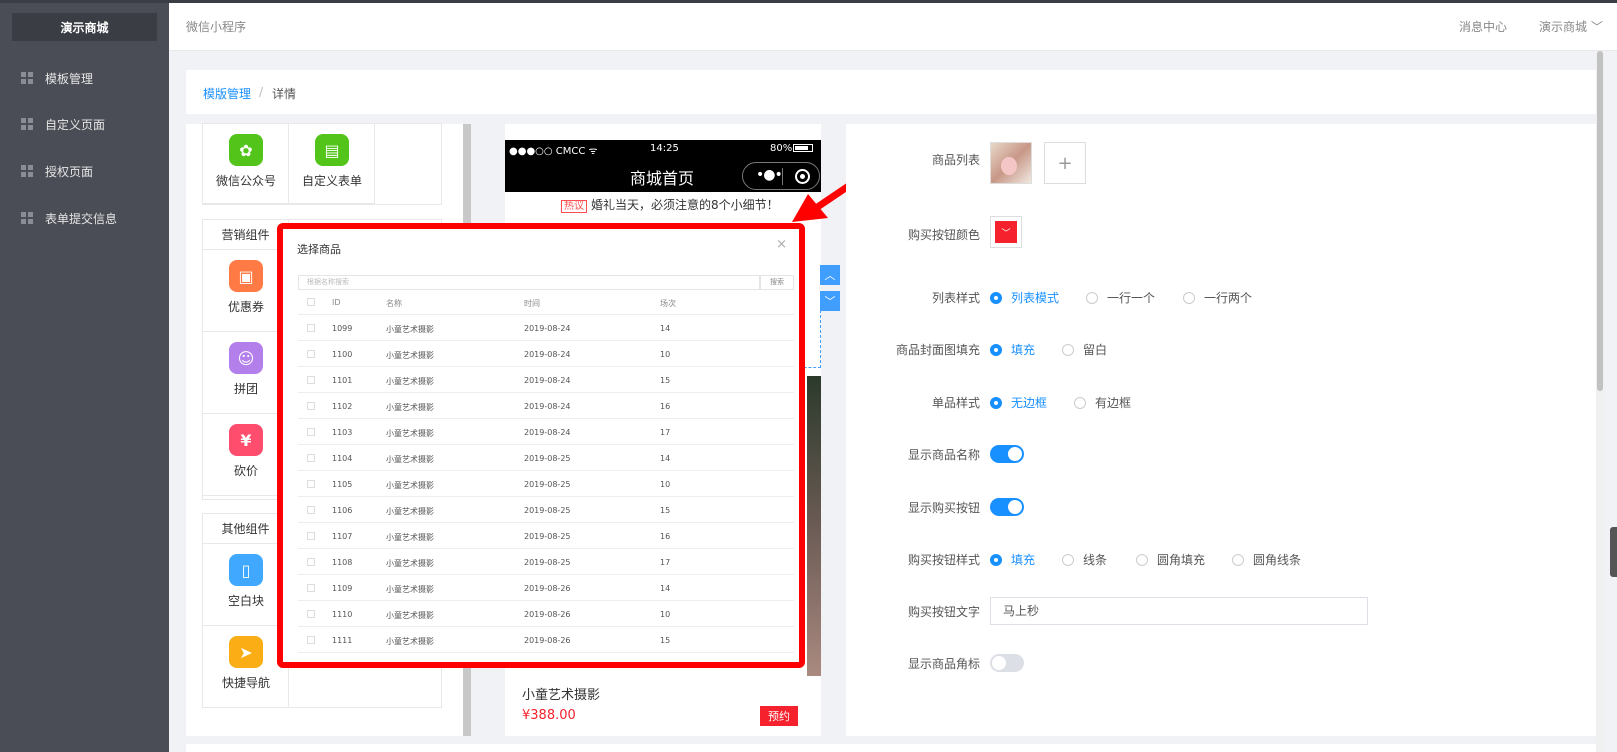  I want to click on move-down-button: ﹀, so click(830, 301).